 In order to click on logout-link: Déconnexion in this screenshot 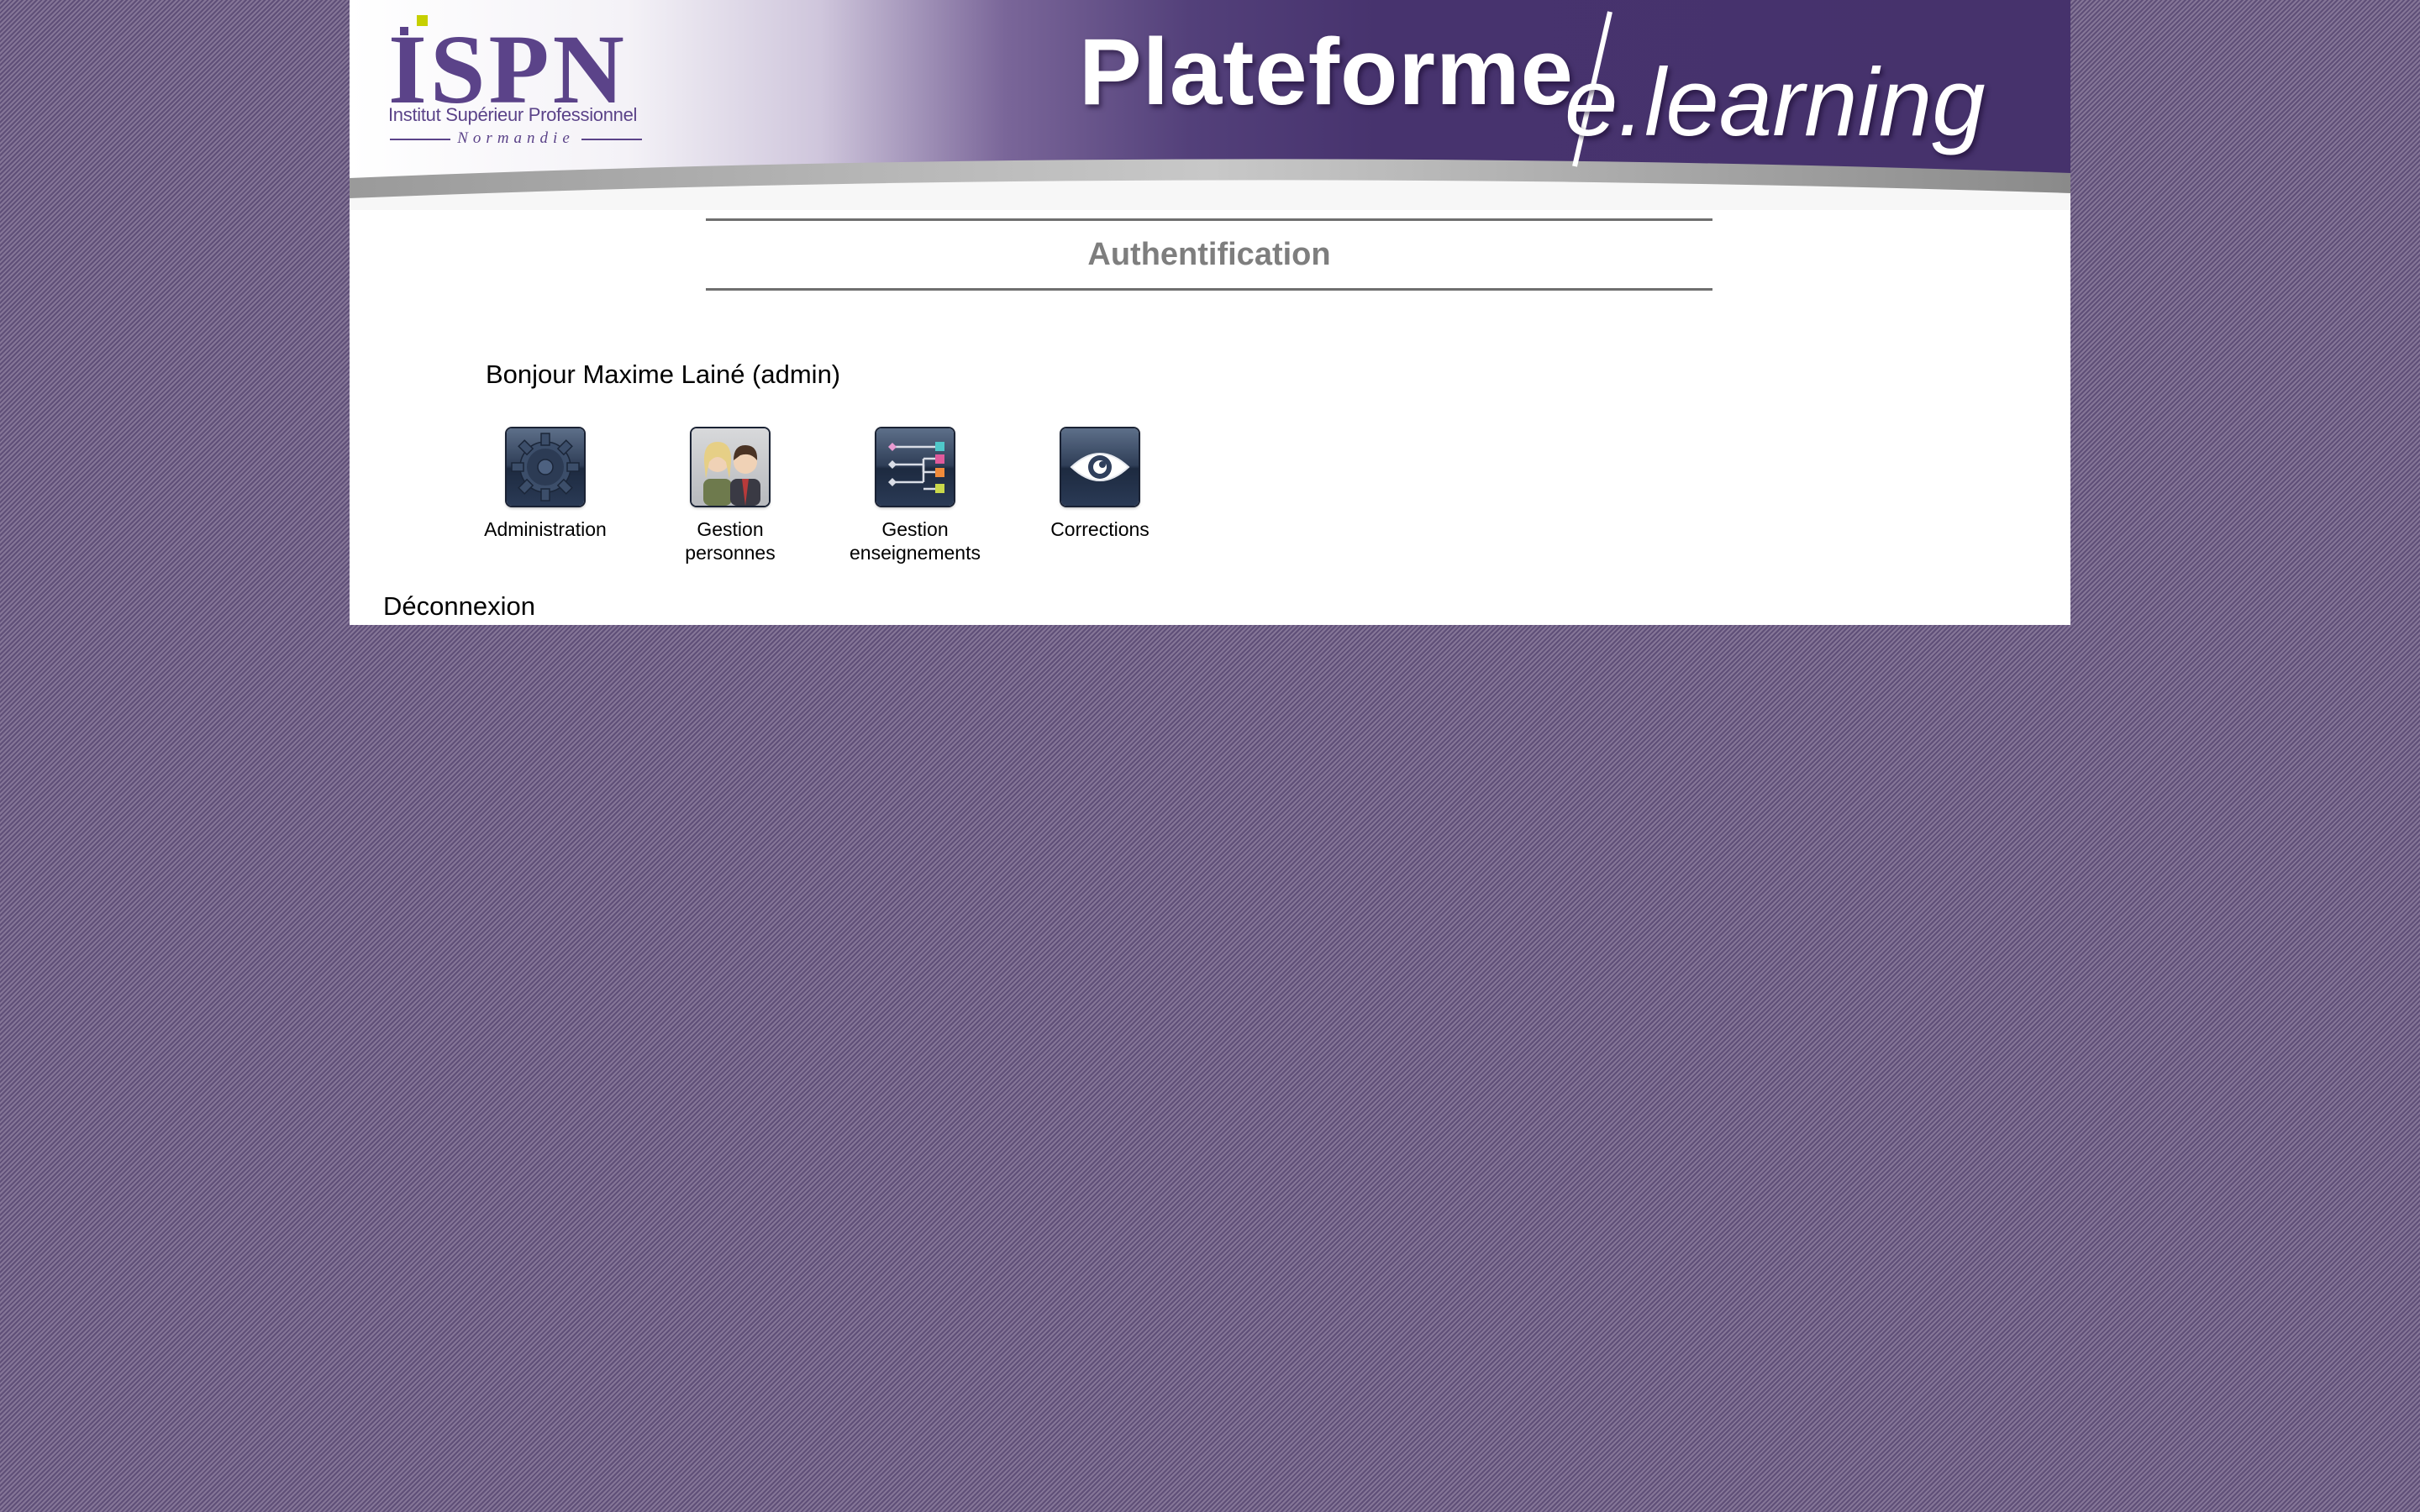, I will do `click(459, 606)`.